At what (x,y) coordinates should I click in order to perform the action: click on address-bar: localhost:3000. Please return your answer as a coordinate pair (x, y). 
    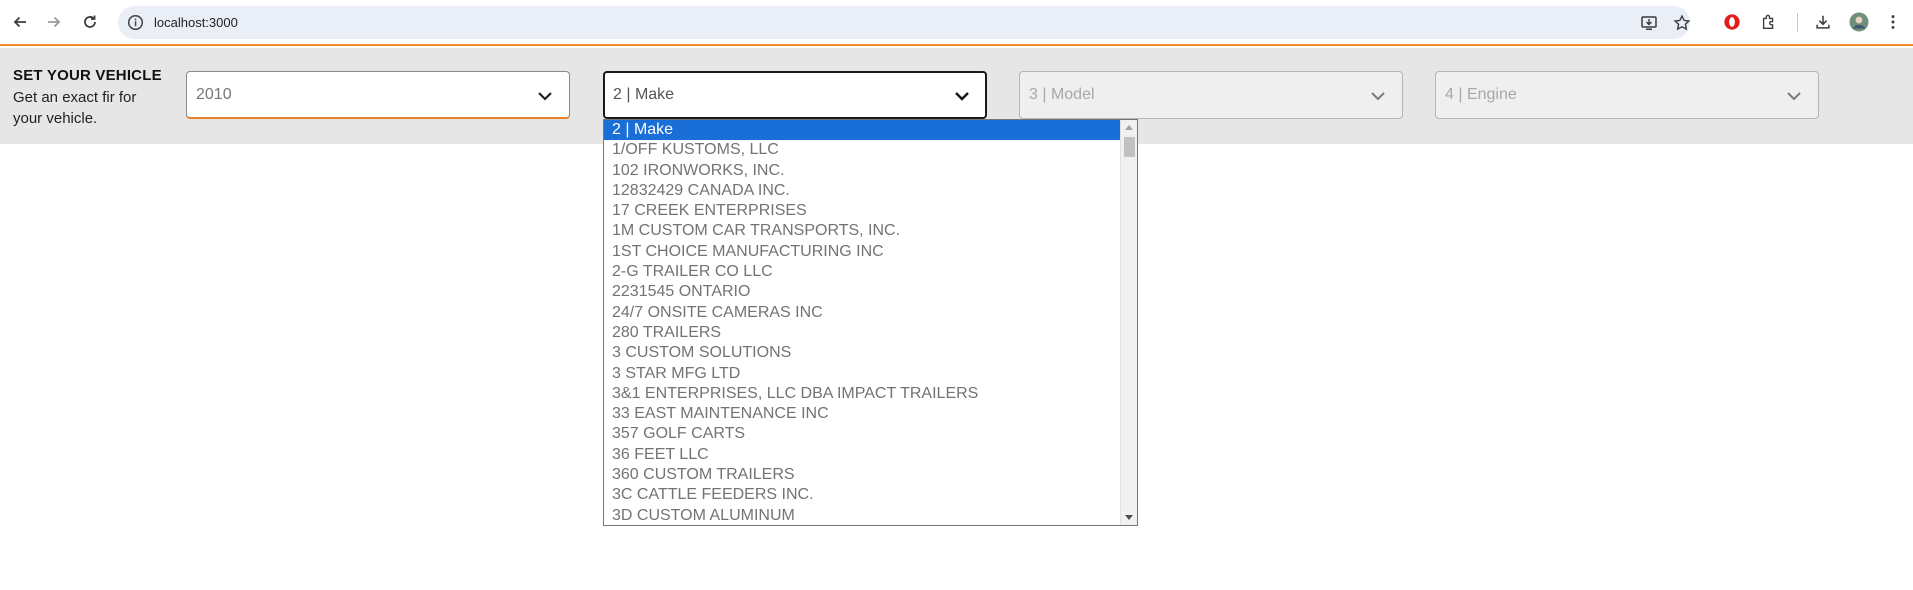
    Looking at the image, I should click on (904, 22).